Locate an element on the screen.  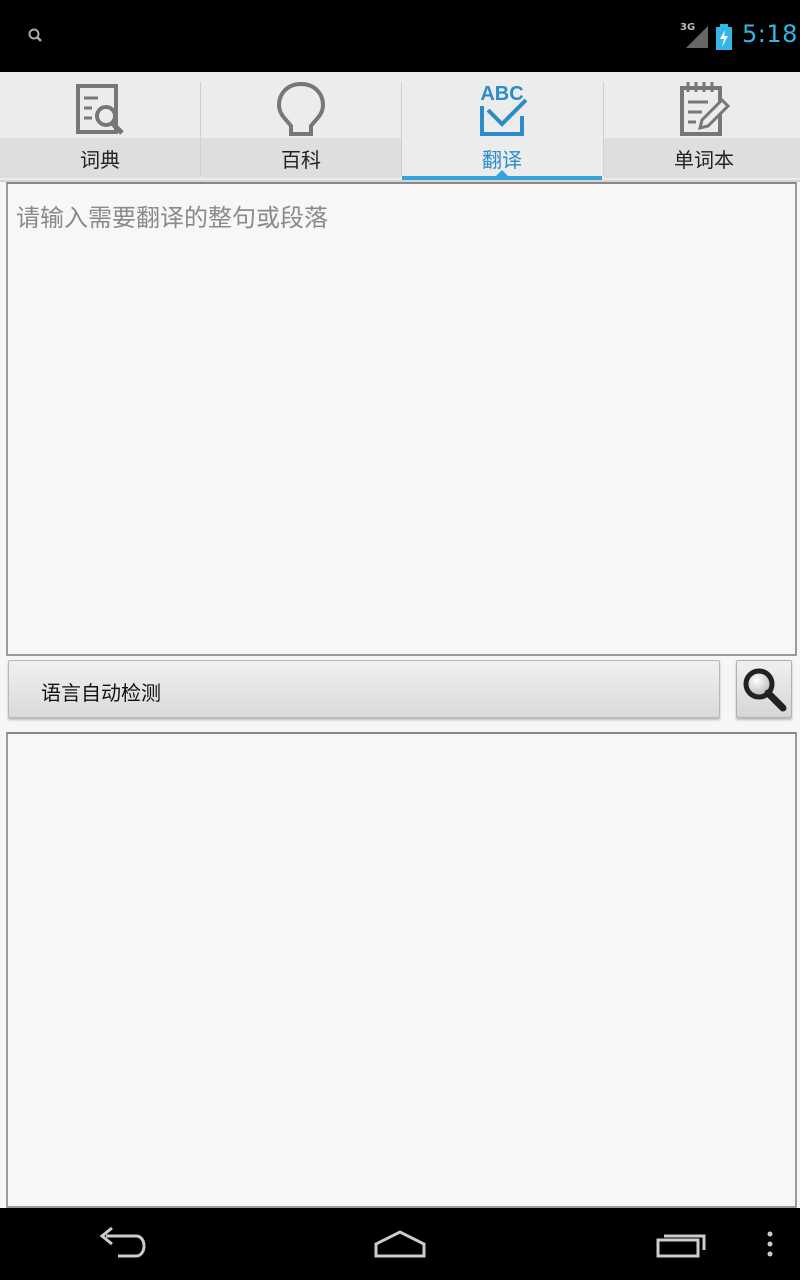
language-selector-button: 语言自动检测 is located at coordinates (364, 689).